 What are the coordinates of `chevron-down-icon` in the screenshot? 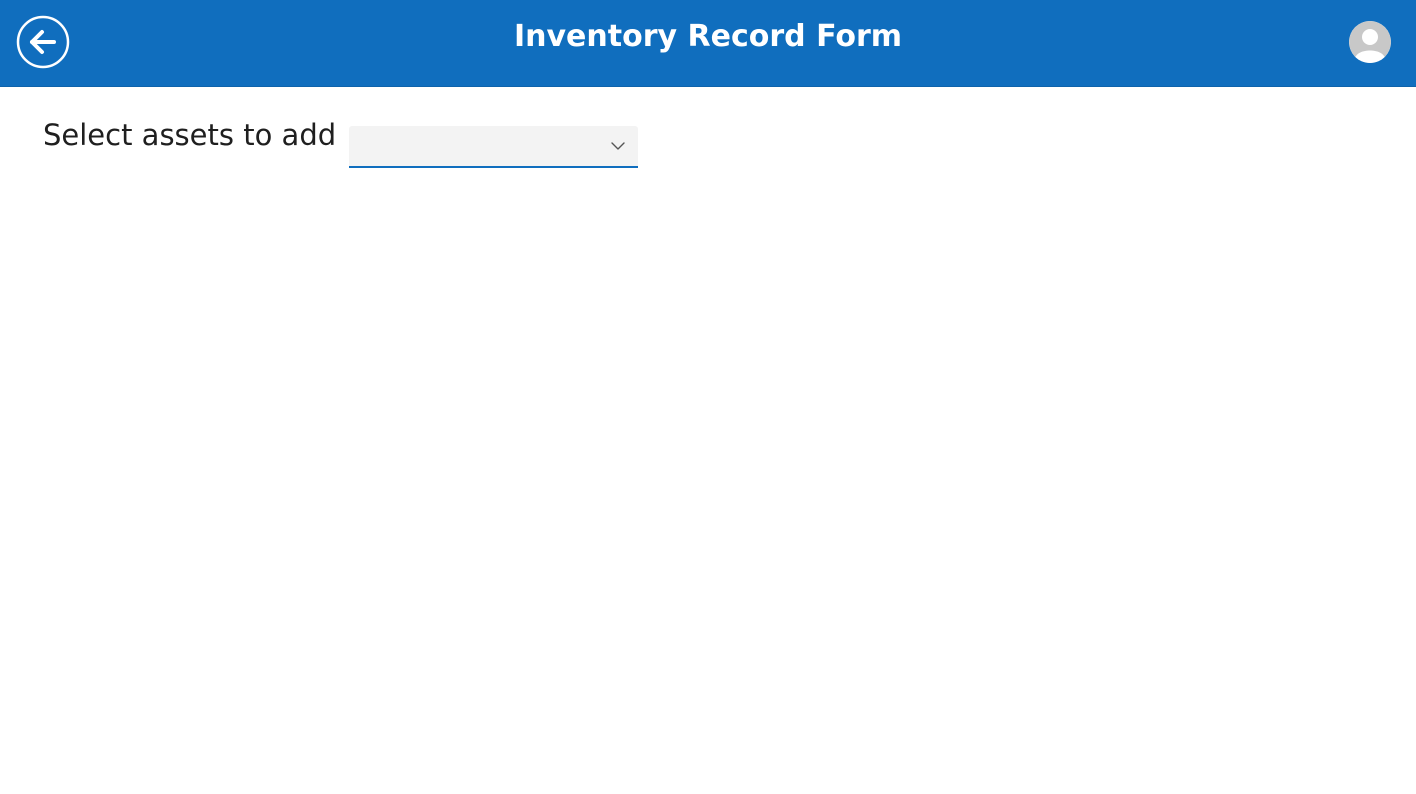 It's located at (618, 146).